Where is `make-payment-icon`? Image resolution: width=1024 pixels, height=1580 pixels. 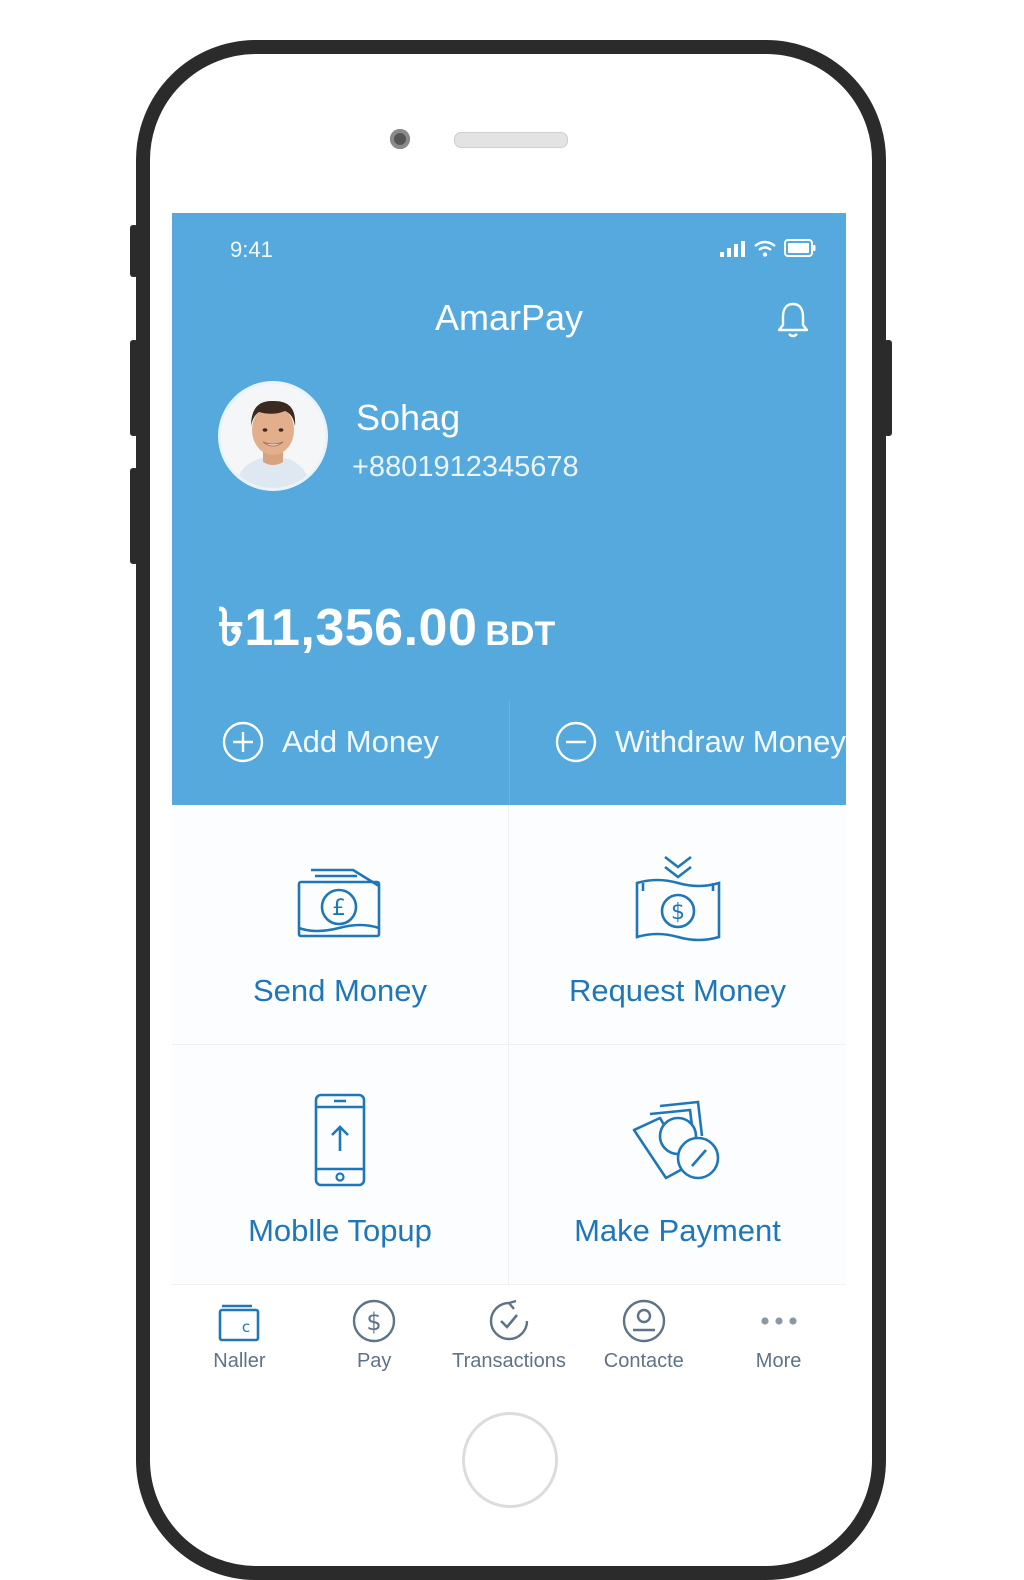 make-payment-icon is located at coordinates (675, 1140).